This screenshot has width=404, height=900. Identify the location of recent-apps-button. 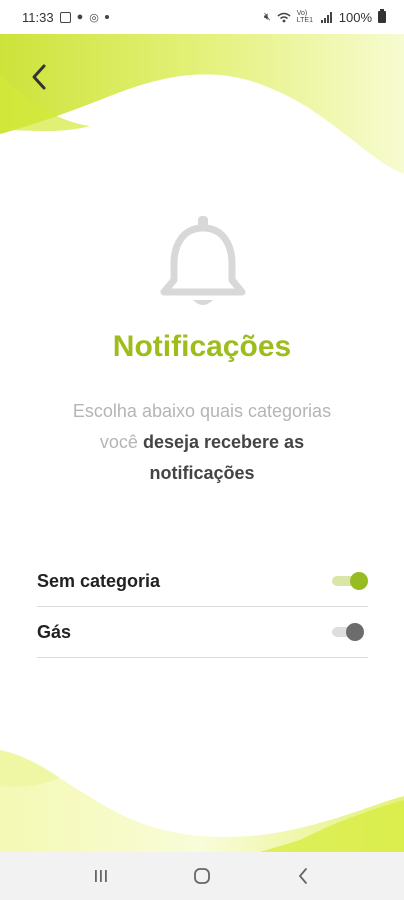
(101, 876).